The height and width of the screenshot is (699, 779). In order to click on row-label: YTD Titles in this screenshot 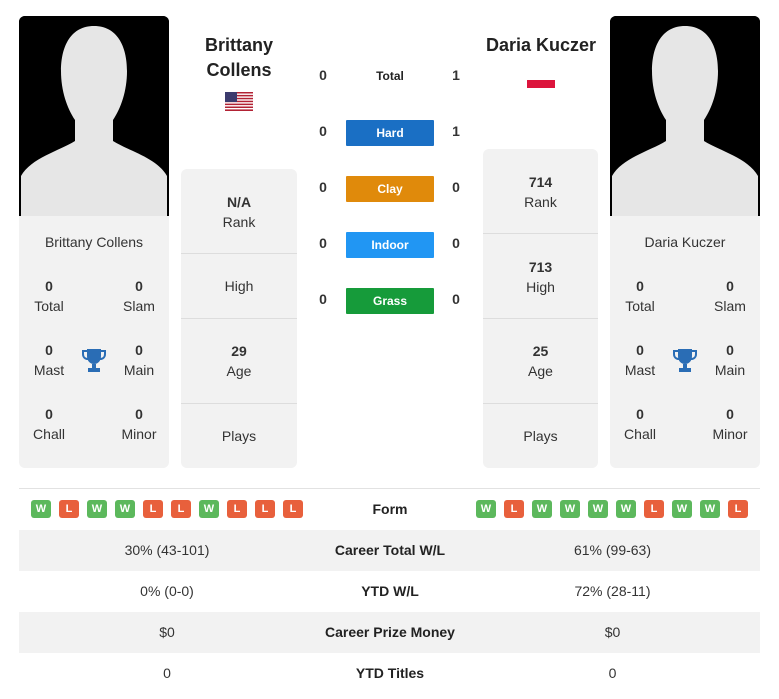, I will do `click(390, 673)`.